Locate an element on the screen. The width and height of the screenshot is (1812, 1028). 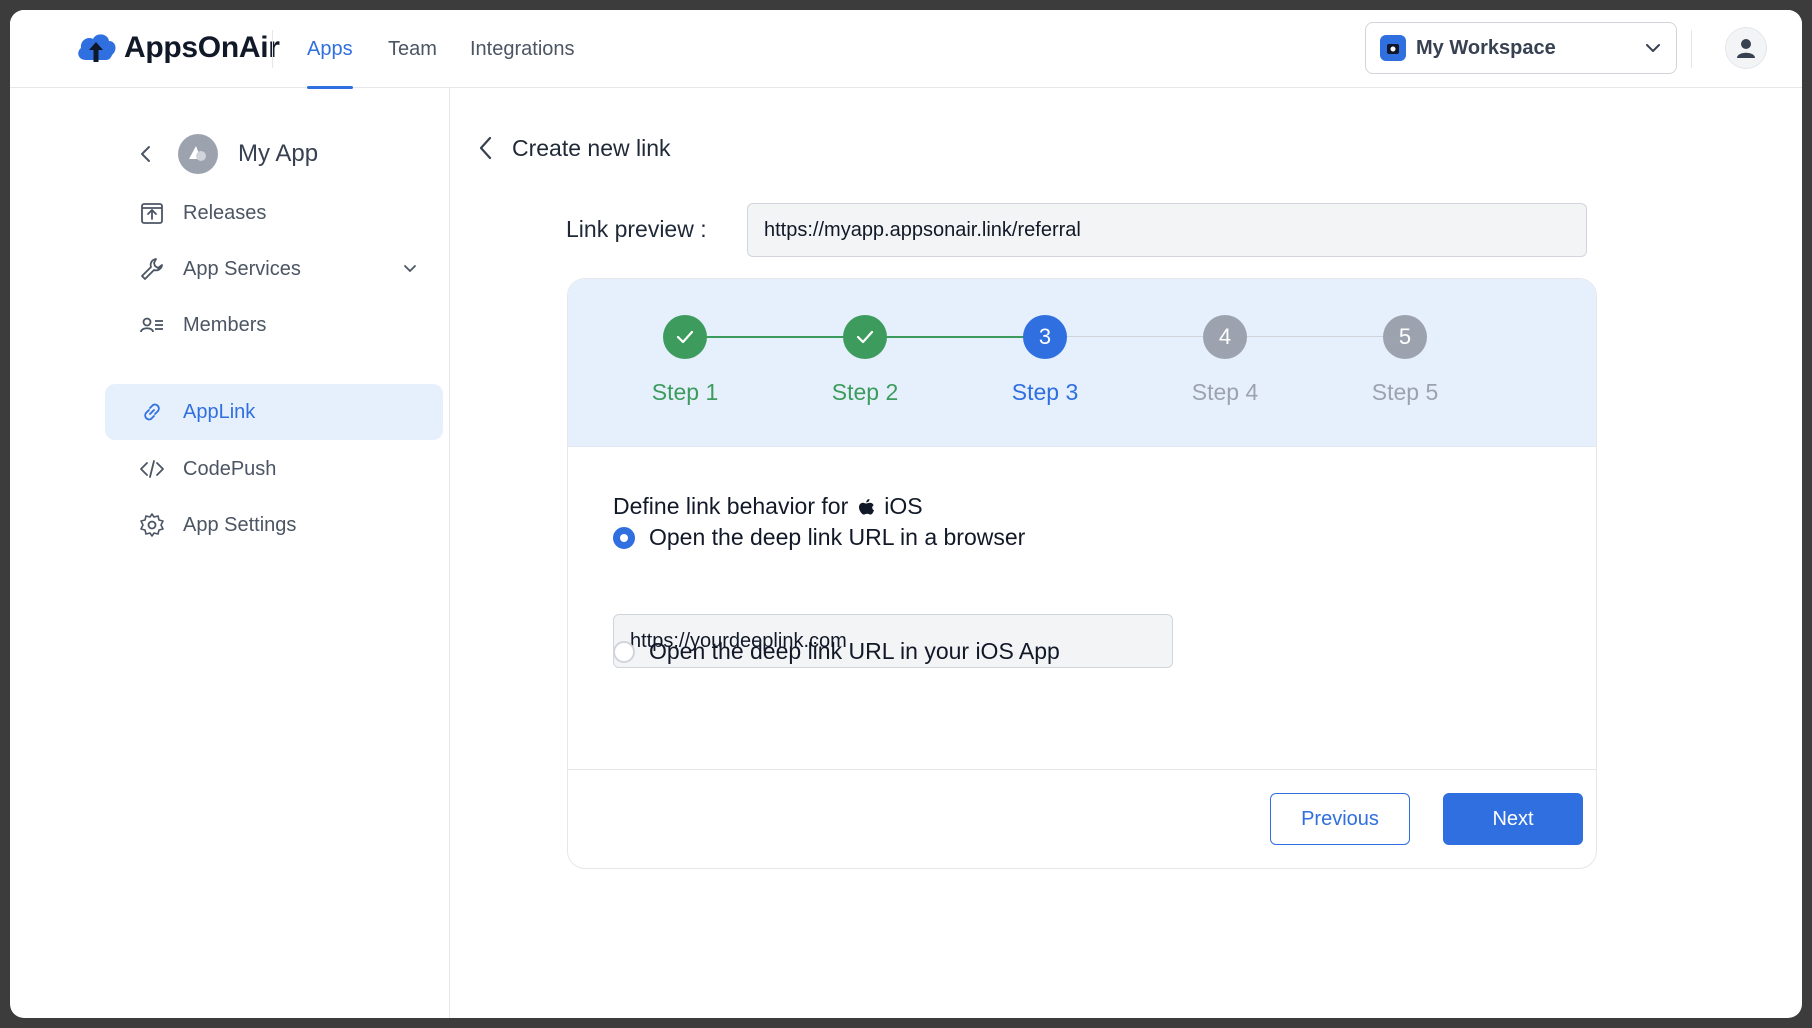
link-icon is located at coordinates (152, 412).